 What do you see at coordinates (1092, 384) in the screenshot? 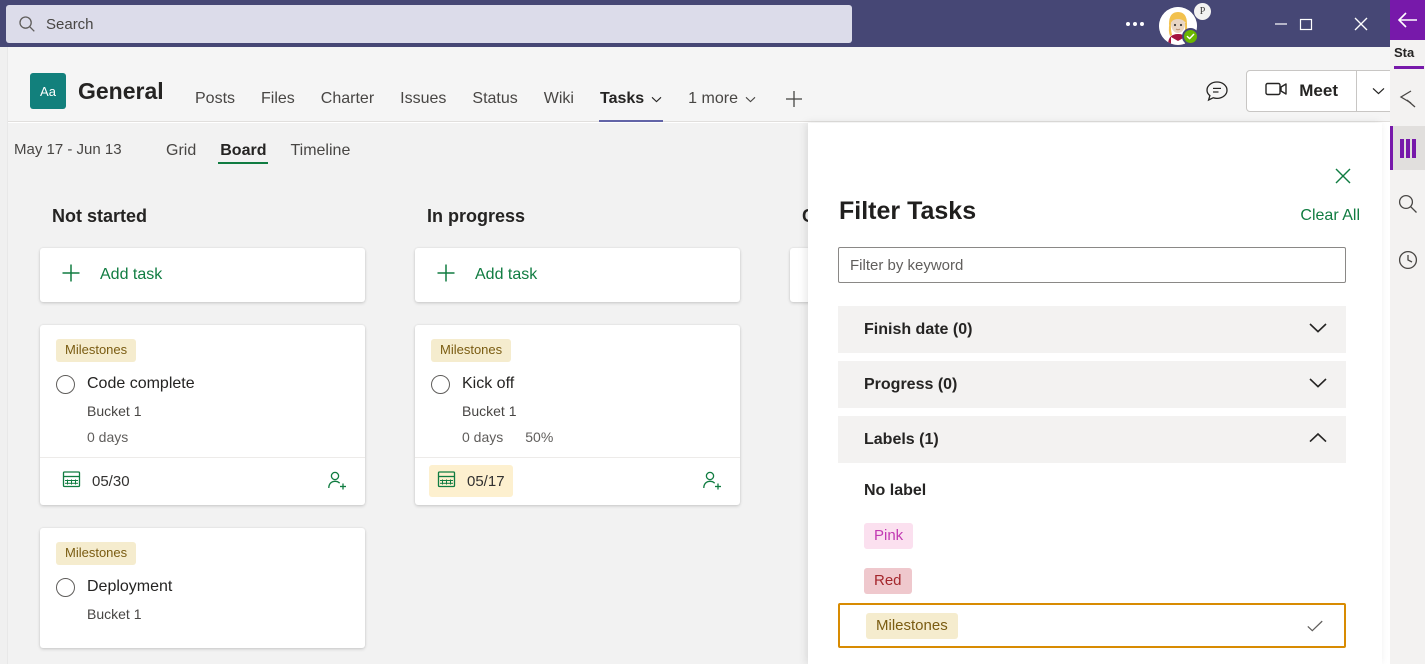
I see `filter-section-progress: Progress (0)` at bounding box center [1092, 384].